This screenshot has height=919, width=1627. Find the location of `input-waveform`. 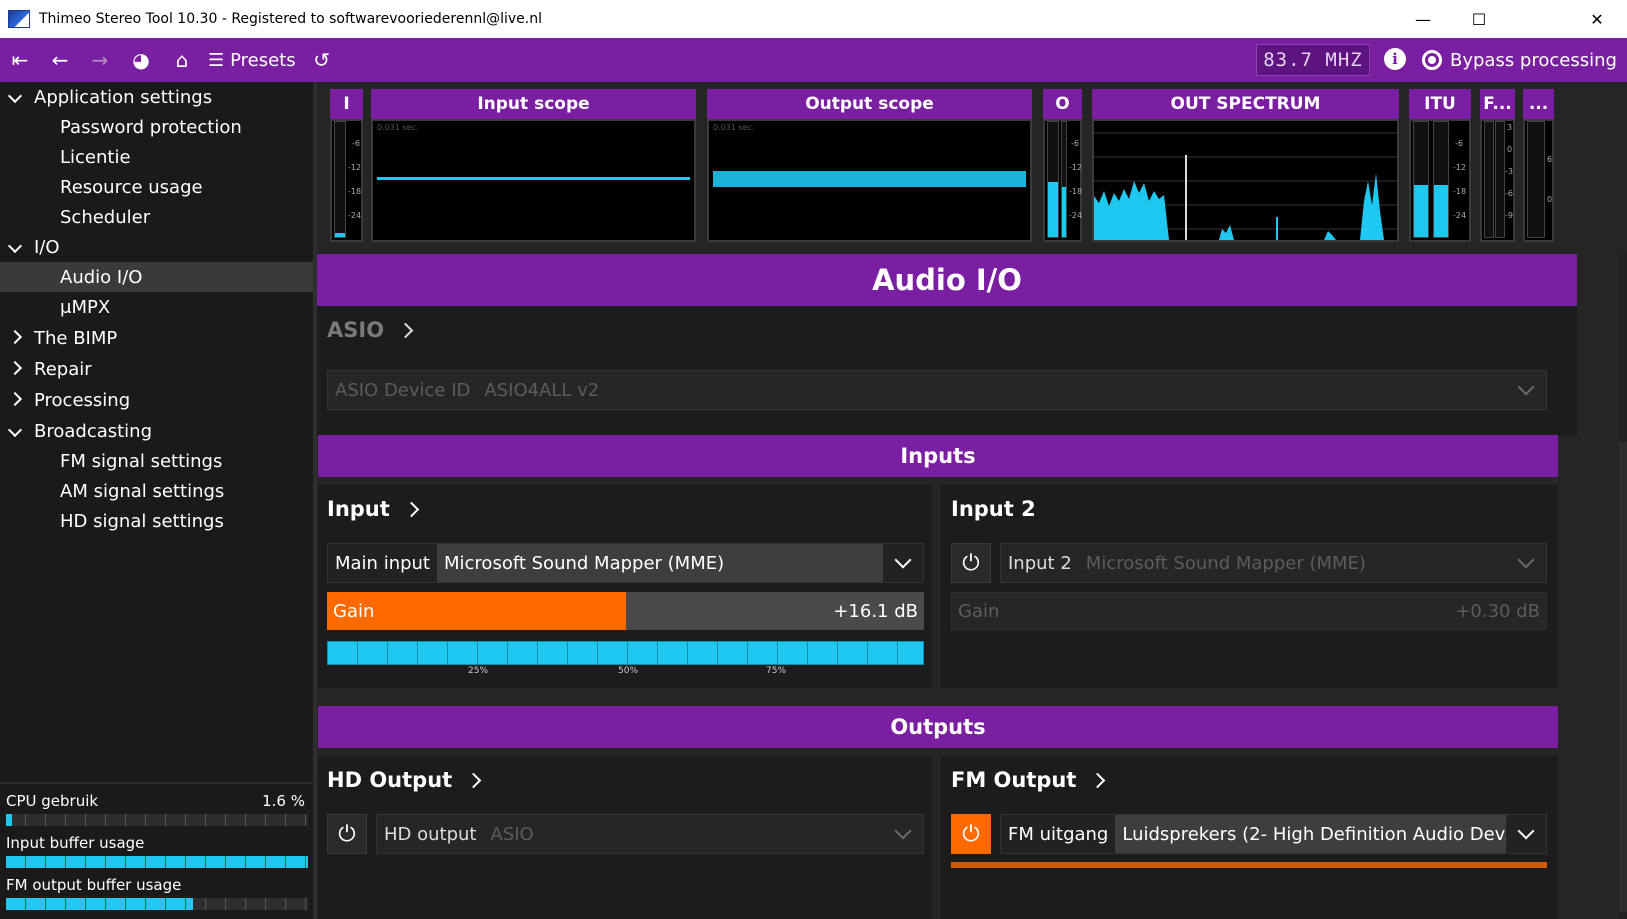

input-waveform is located at coordinates (533, 178).